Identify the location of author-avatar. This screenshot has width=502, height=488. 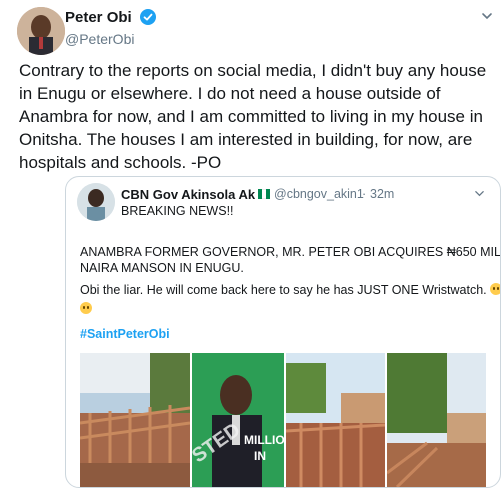
(41, 31).